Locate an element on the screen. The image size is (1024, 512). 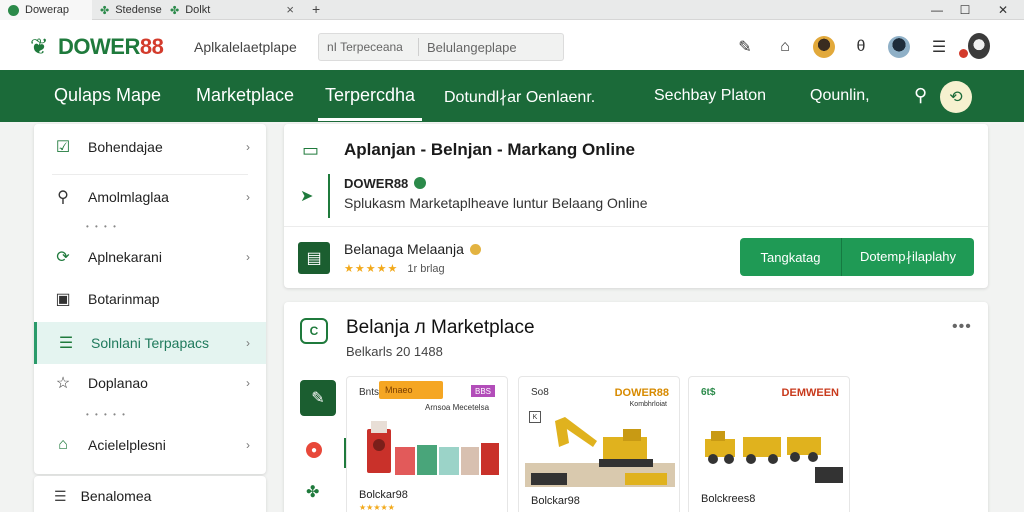
leaf-logo-icon: ❦ is located at coordinates (39, 46).